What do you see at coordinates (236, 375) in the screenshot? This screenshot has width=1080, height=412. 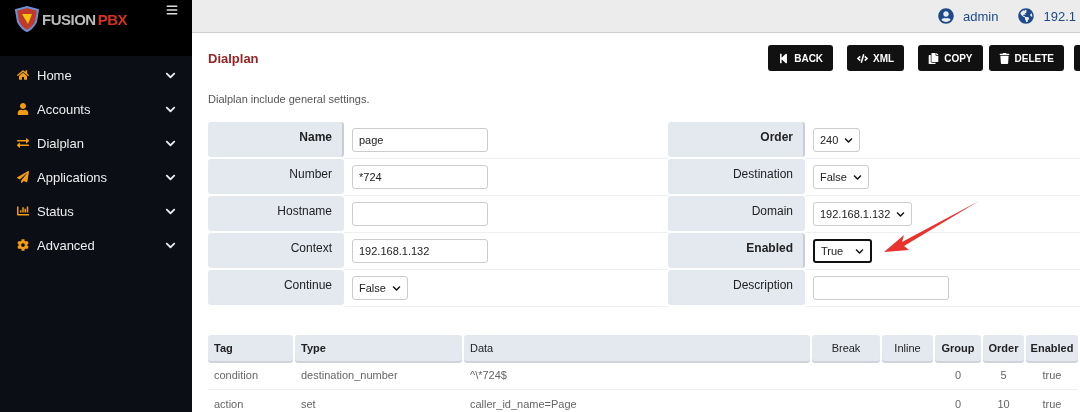 I see `table-cell-text: condition` at bounding box center [236, 375].